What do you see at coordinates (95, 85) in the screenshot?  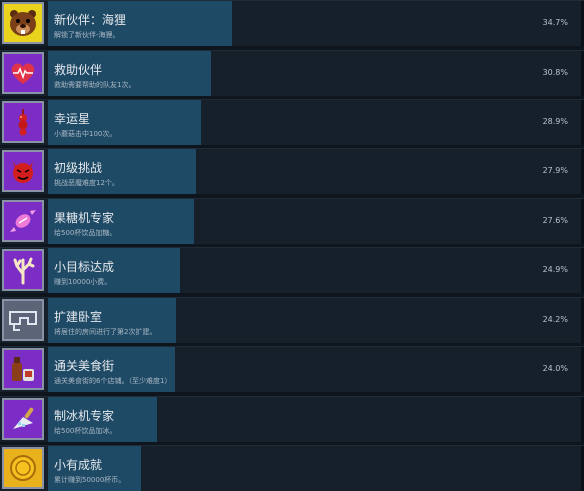 I see `achievement-desc: 救助需要帮助的队友1次。` at bounding box center [95, 85].